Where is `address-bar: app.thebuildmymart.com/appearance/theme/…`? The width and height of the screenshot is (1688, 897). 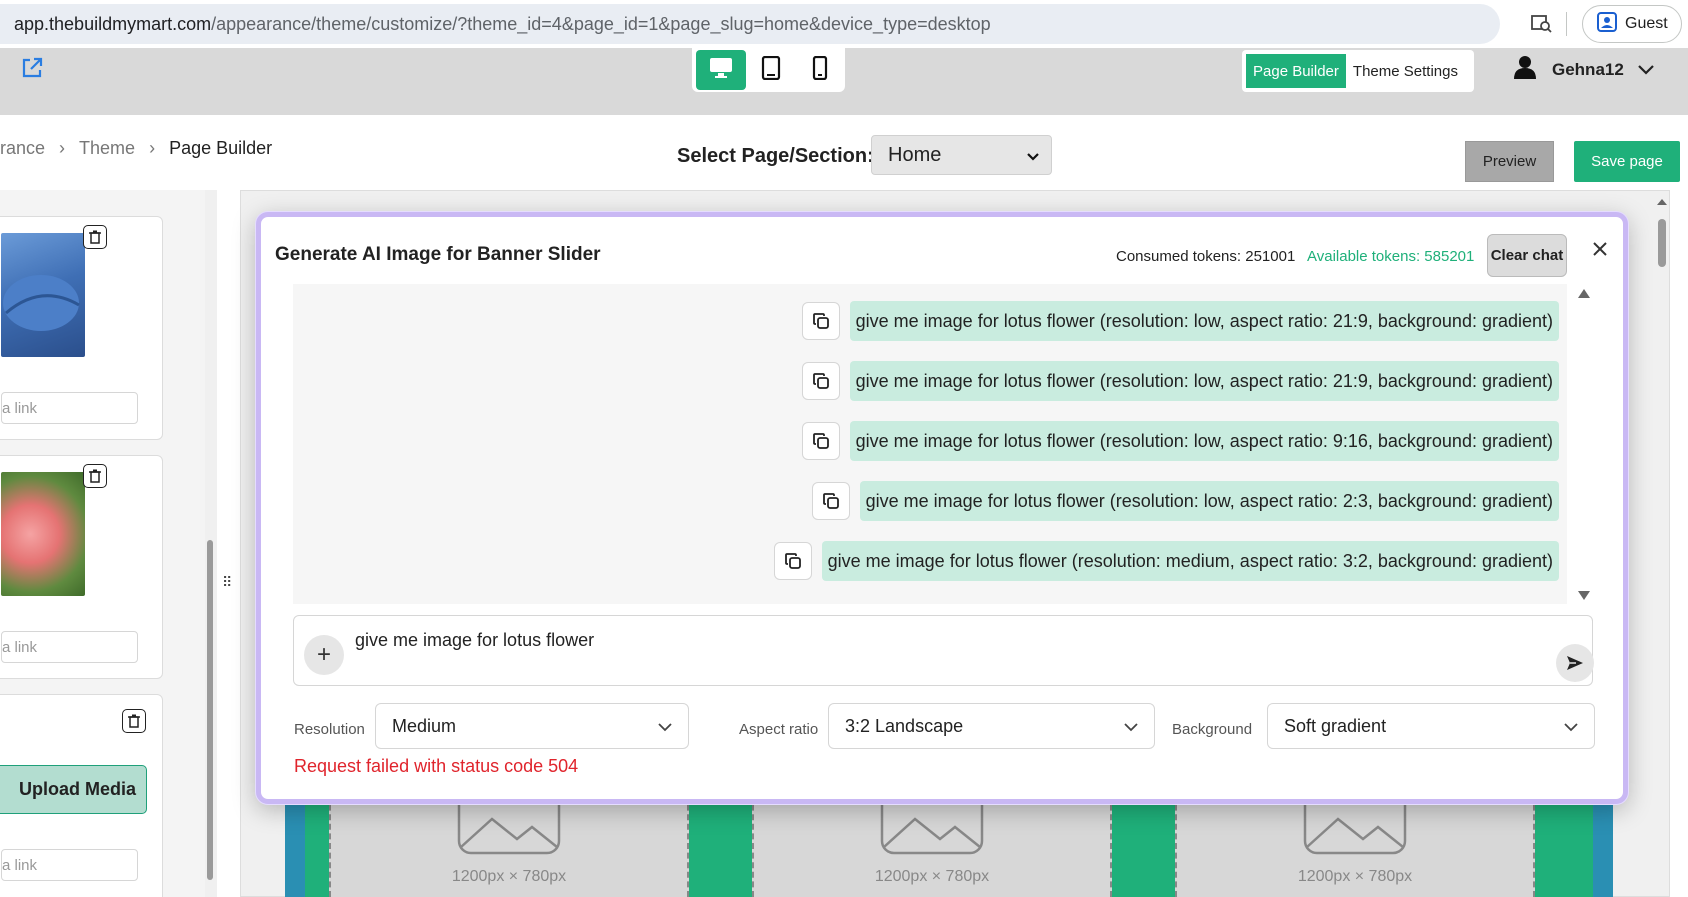
address-bar: app.thebuildmymart.com/appearance/theme/… is located at coordinates (750, 24).